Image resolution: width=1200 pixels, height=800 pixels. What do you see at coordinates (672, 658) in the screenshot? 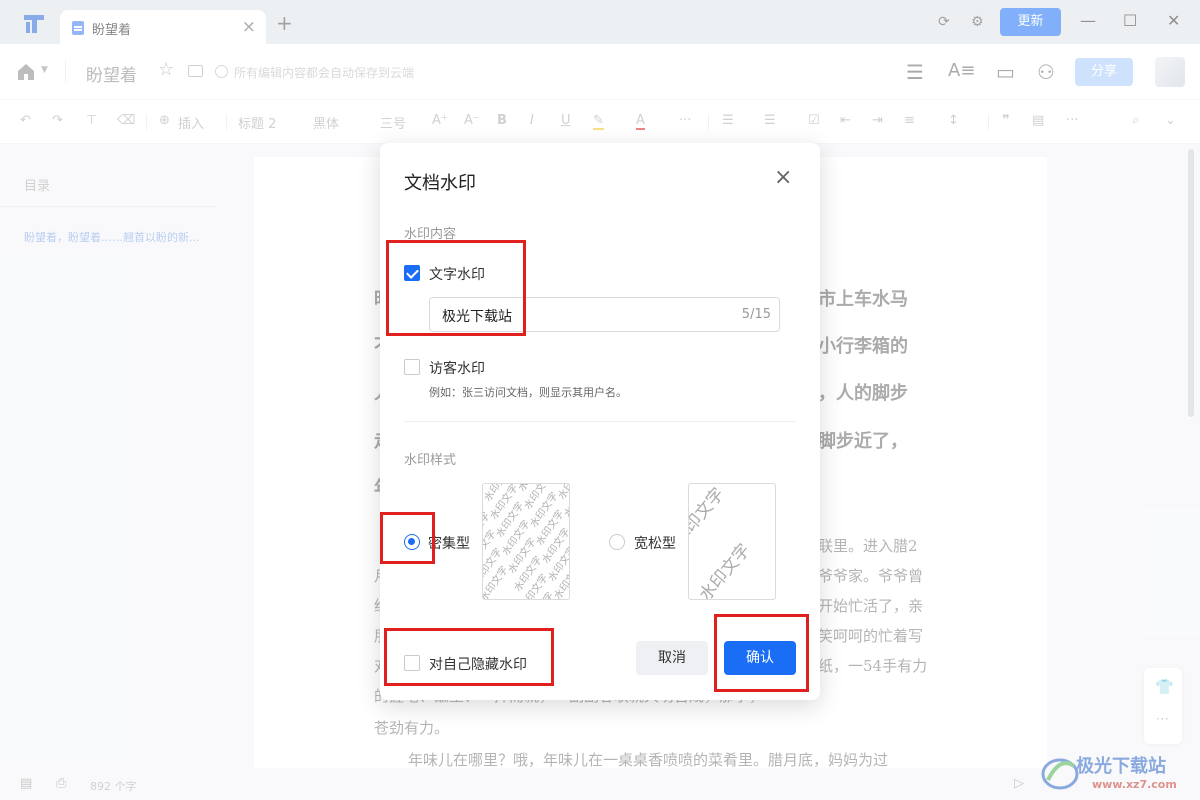
I see `cancel-button: 取消` at bounding box center [672, 658].